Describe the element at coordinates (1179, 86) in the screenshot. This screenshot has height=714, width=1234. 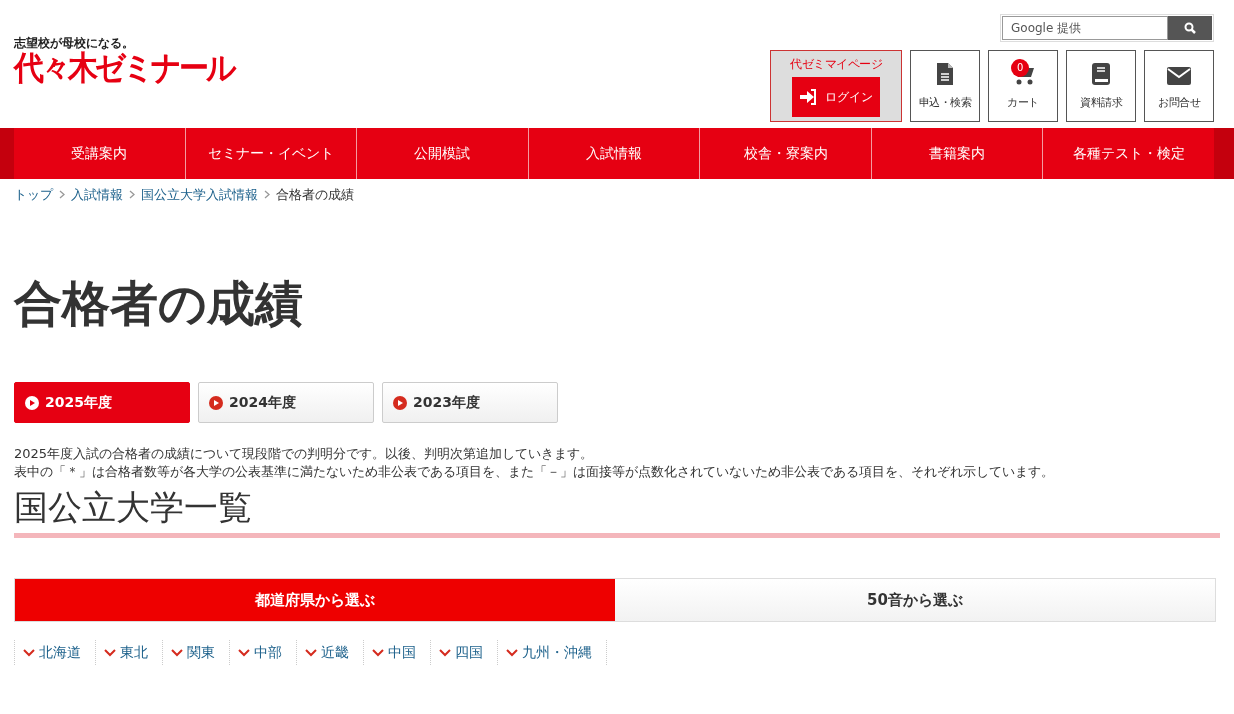
I see `toolbar-button: お問合せ` at that location.